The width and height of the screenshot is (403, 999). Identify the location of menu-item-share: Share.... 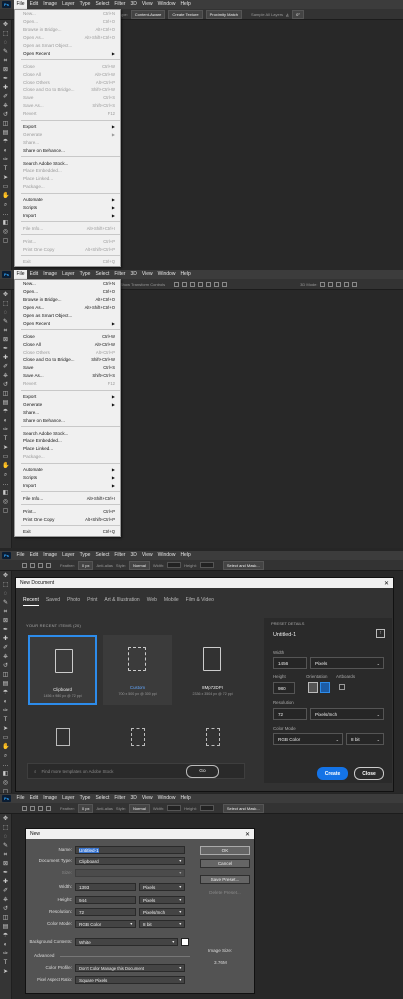
(67, 142).